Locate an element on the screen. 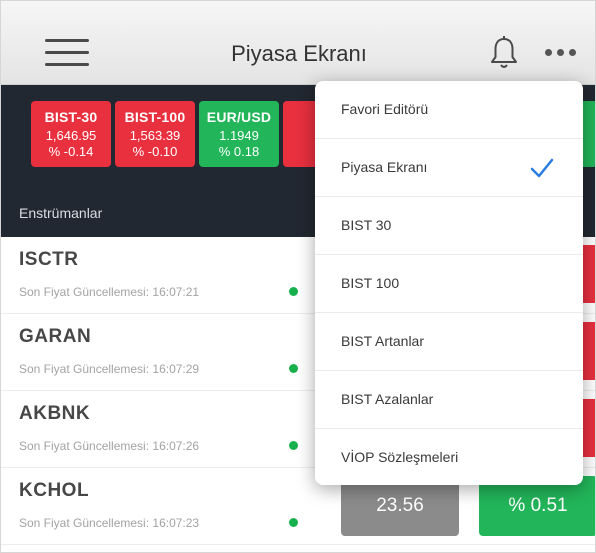 This screenshot has width=596, height=553. ticker-value: 1.1949 is located at coordinates (239, 135).